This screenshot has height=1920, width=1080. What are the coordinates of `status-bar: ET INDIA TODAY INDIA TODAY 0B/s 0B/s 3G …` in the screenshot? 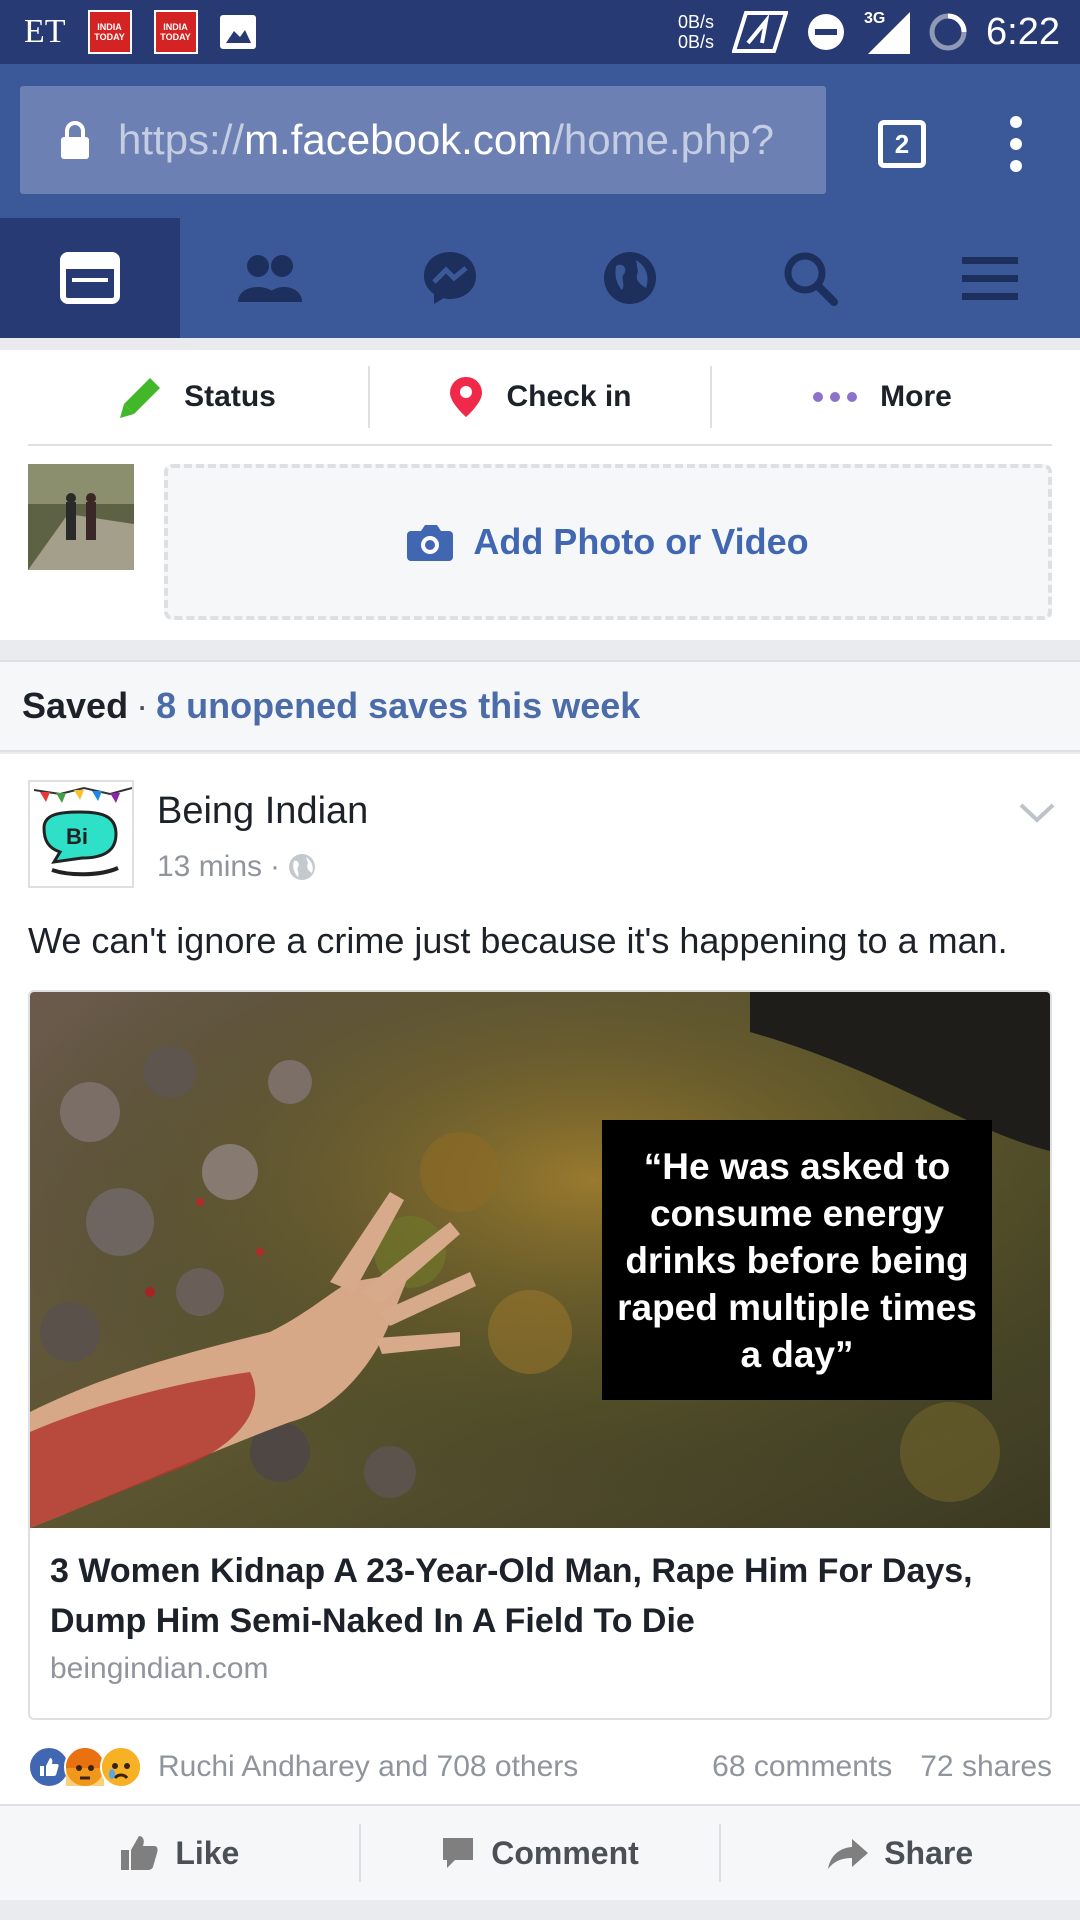 It's located at (540, 32).